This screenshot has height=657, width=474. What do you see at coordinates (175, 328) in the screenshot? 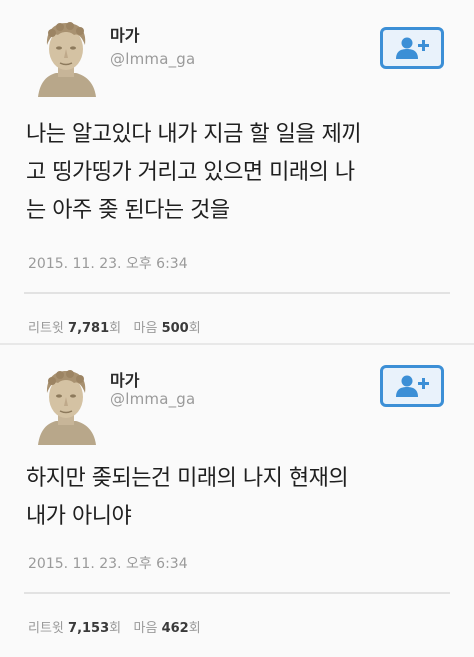
I see `like-count: 500` at bounding box center [175, 328].